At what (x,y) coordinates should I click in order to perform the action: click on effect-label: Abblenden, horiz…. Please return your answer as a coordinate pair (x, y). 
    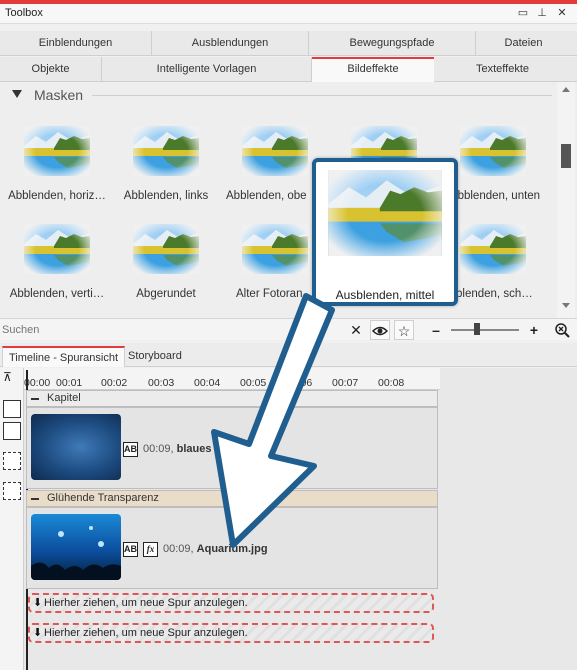
    Looking at the image, I should click on (57, 196).